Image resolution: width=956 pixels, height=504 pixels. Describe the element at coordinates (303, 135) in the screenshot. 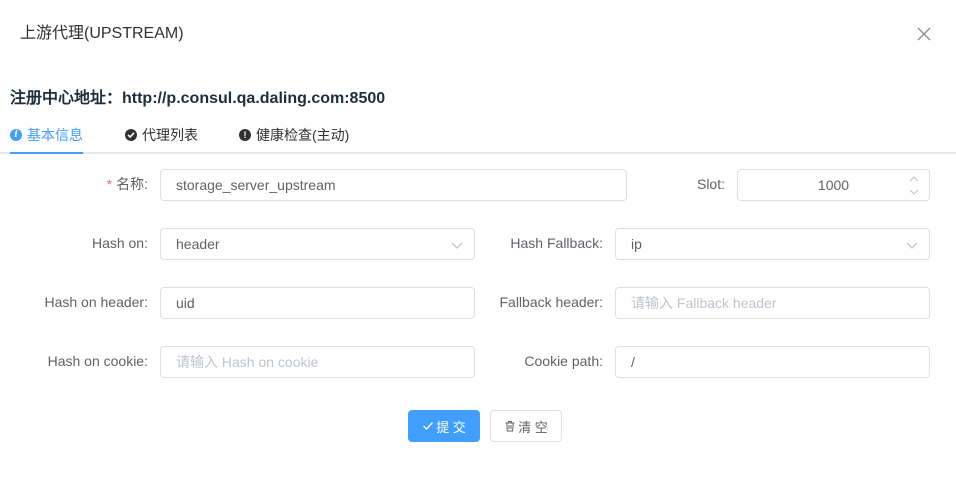

I see `tab-label: 健康检查(主动)` at that location.